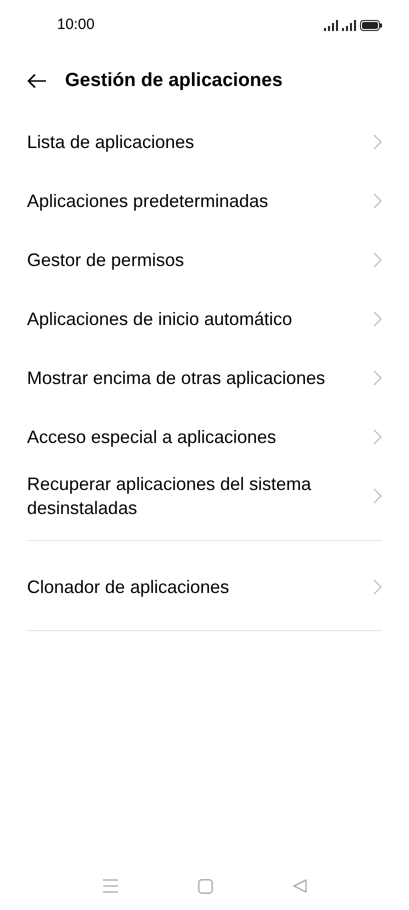 This screenshot has height=910, width=409. I want to click on page-title: Gestión de aplicaciones, so click(174, 80).